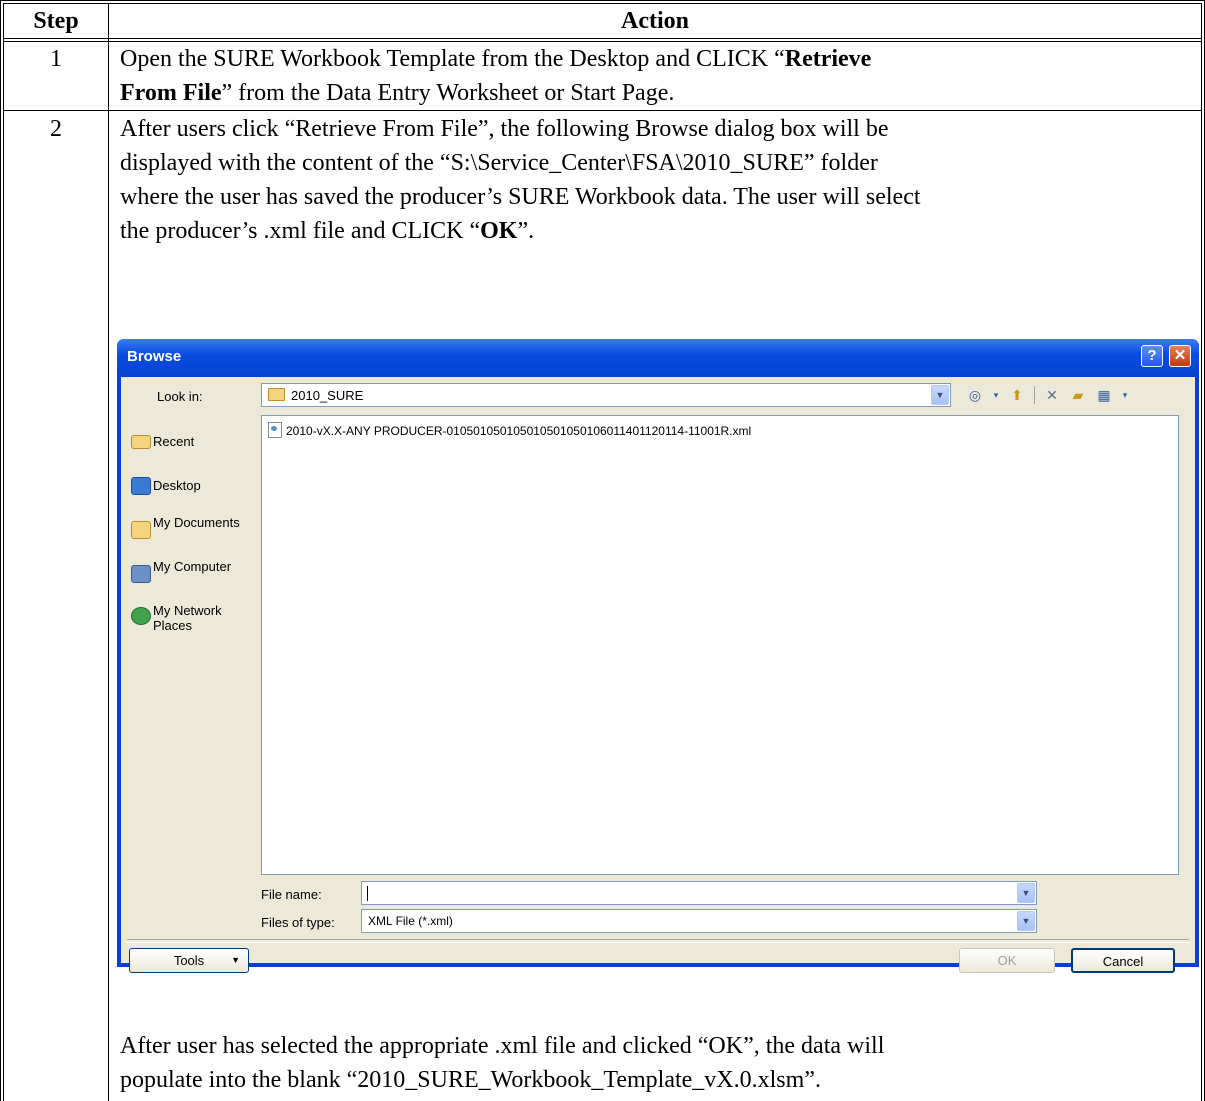  I want to click on column-divider, so click(108, 552).